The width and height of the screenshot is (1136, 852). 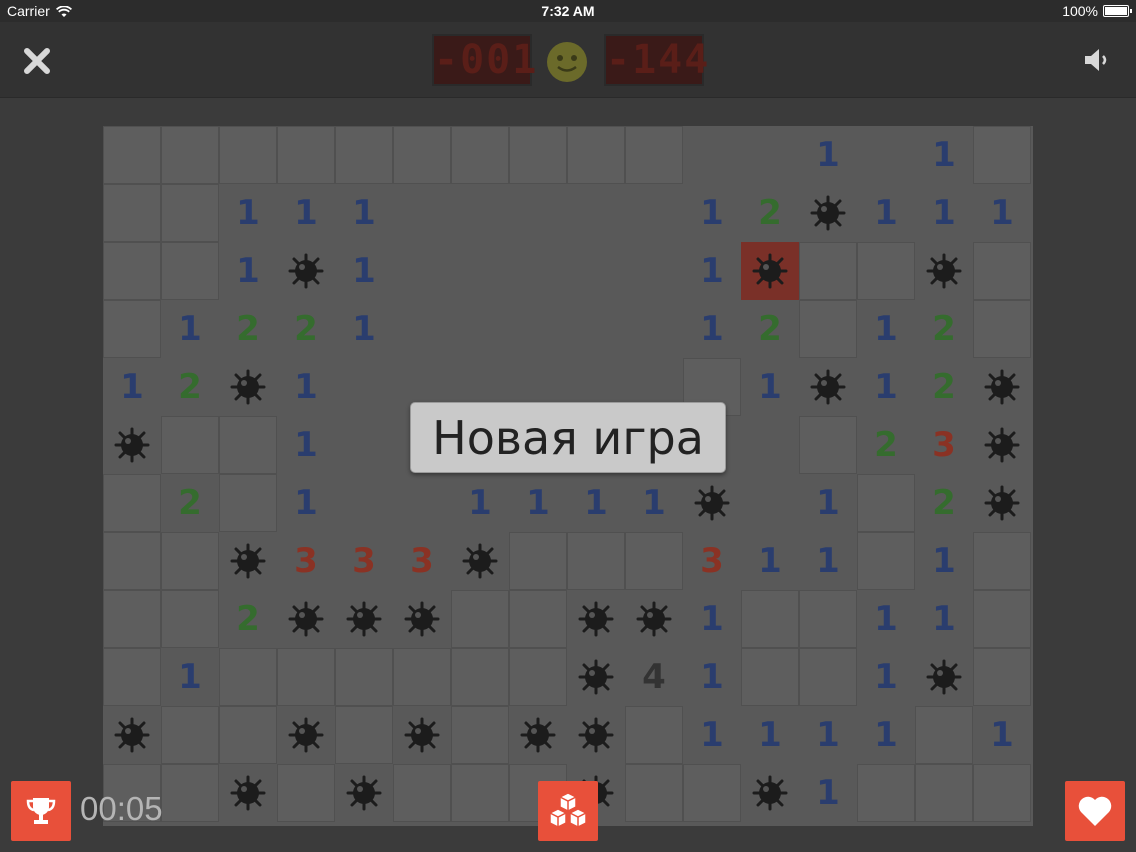 I want to click on smiley-face-button, so click(x=567, y=62).